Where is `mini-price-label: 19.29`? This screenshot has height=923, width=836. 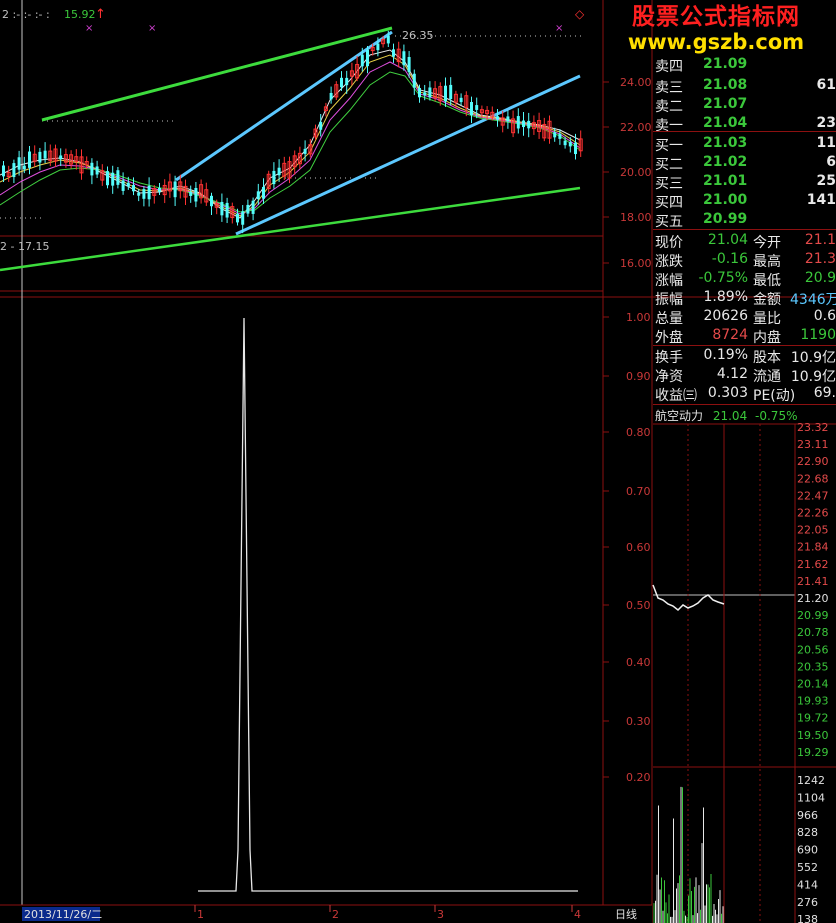 mini-price-label: 19.29 is located at coordinates (813, 752).